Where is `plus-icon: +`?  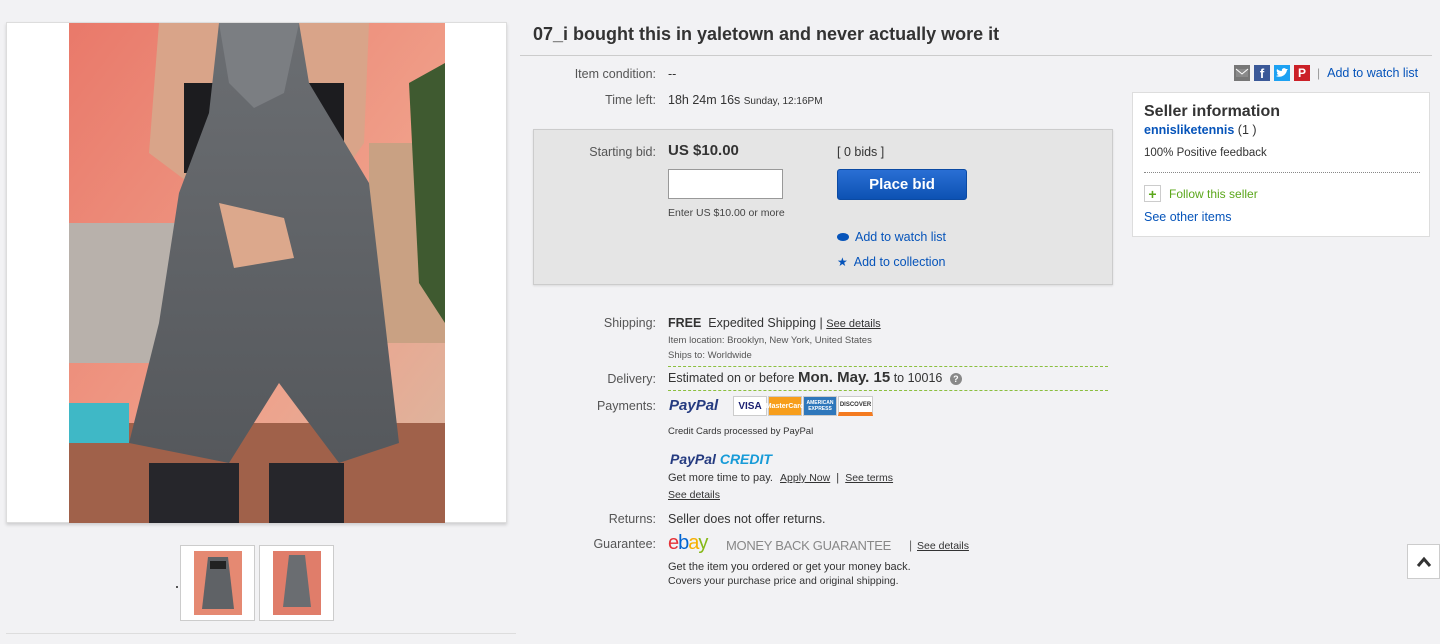 plus-icon: + is located at coordinates (1152, 193).